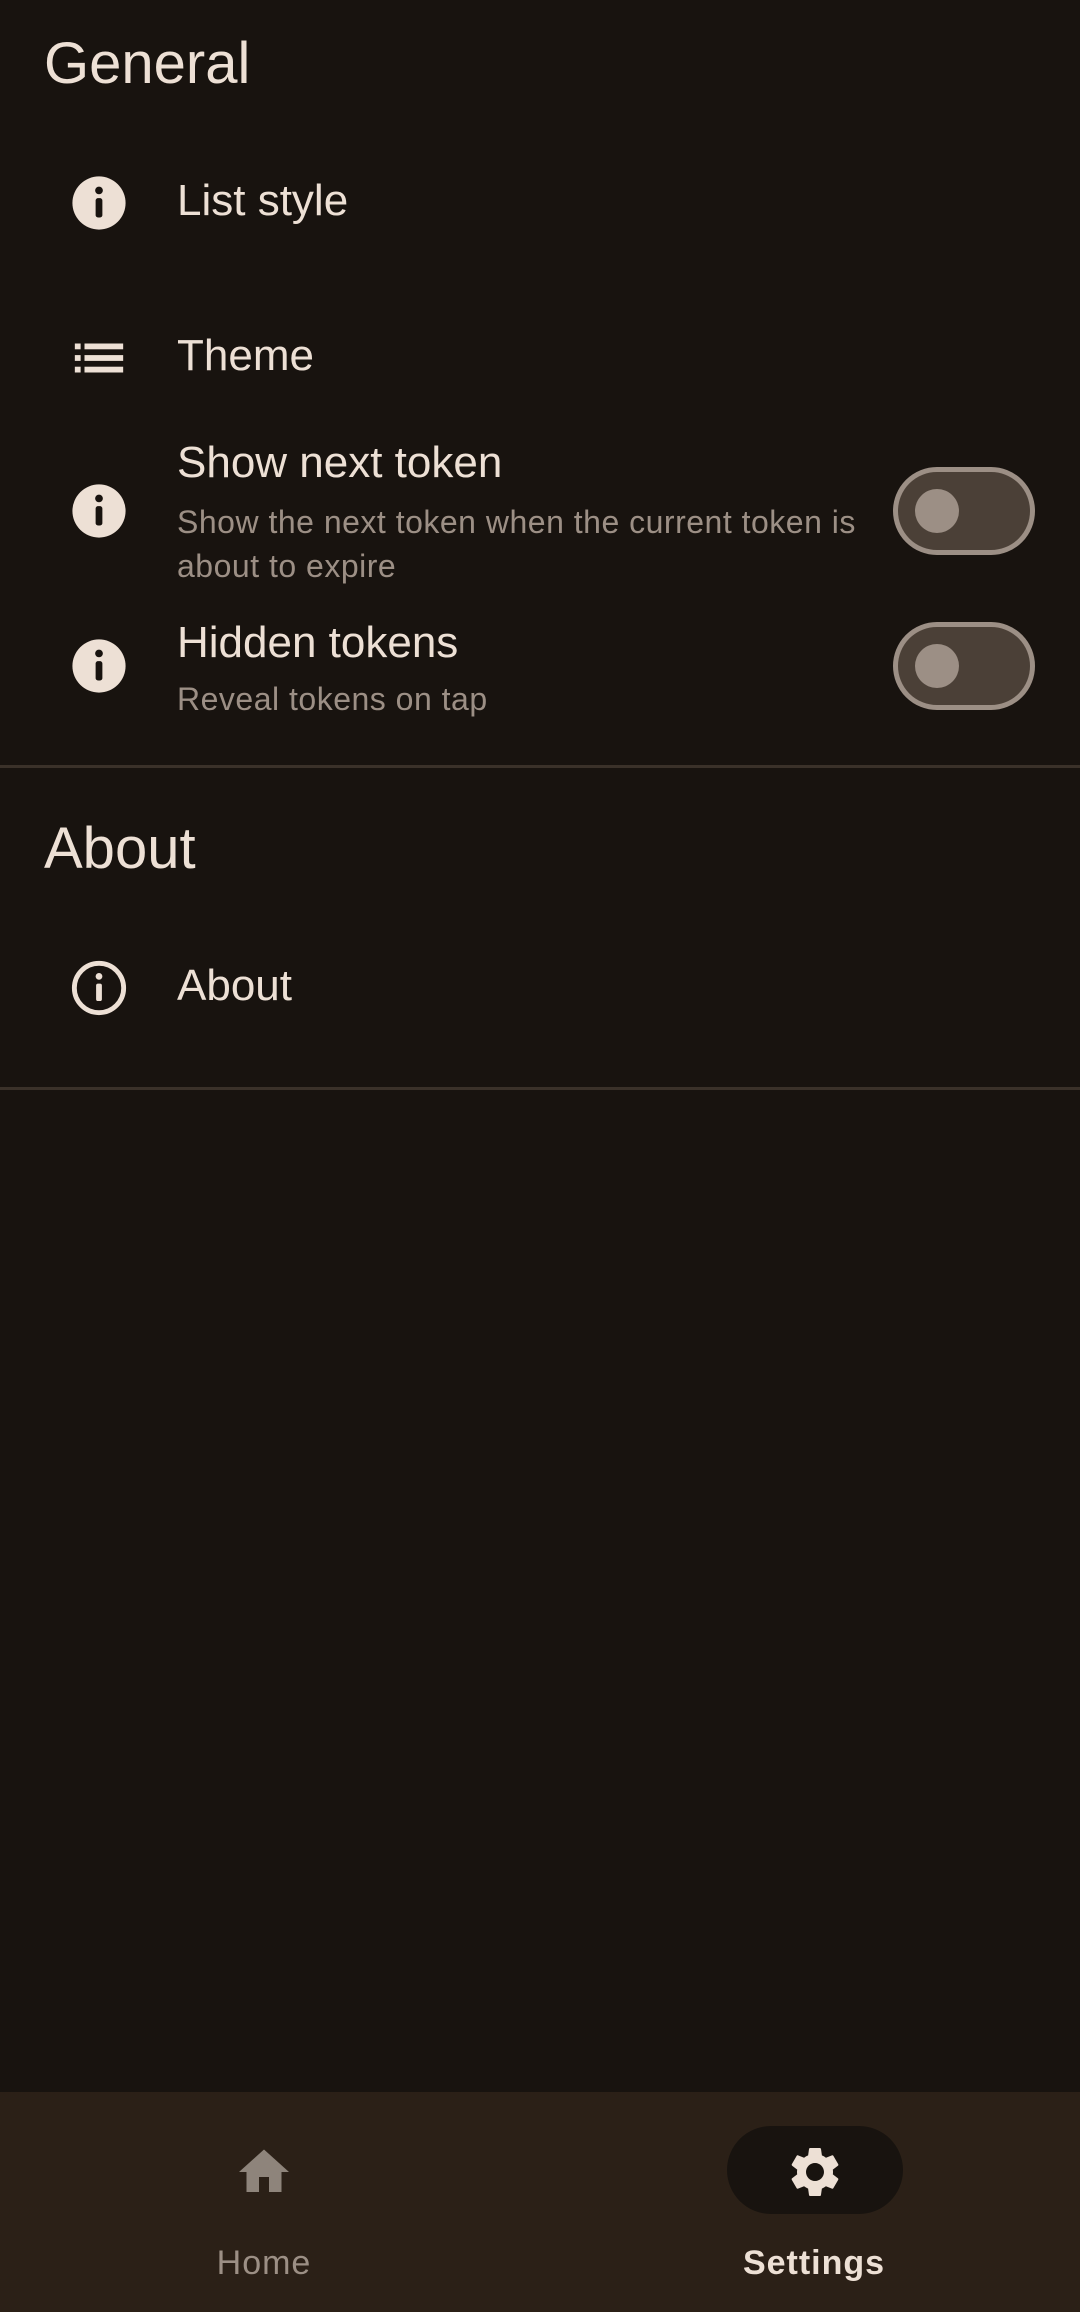  What do you see at coordinates (540, 360) in the screenshot?
I see `setting-item-theme: Theme` at bounding box center [540, 360].